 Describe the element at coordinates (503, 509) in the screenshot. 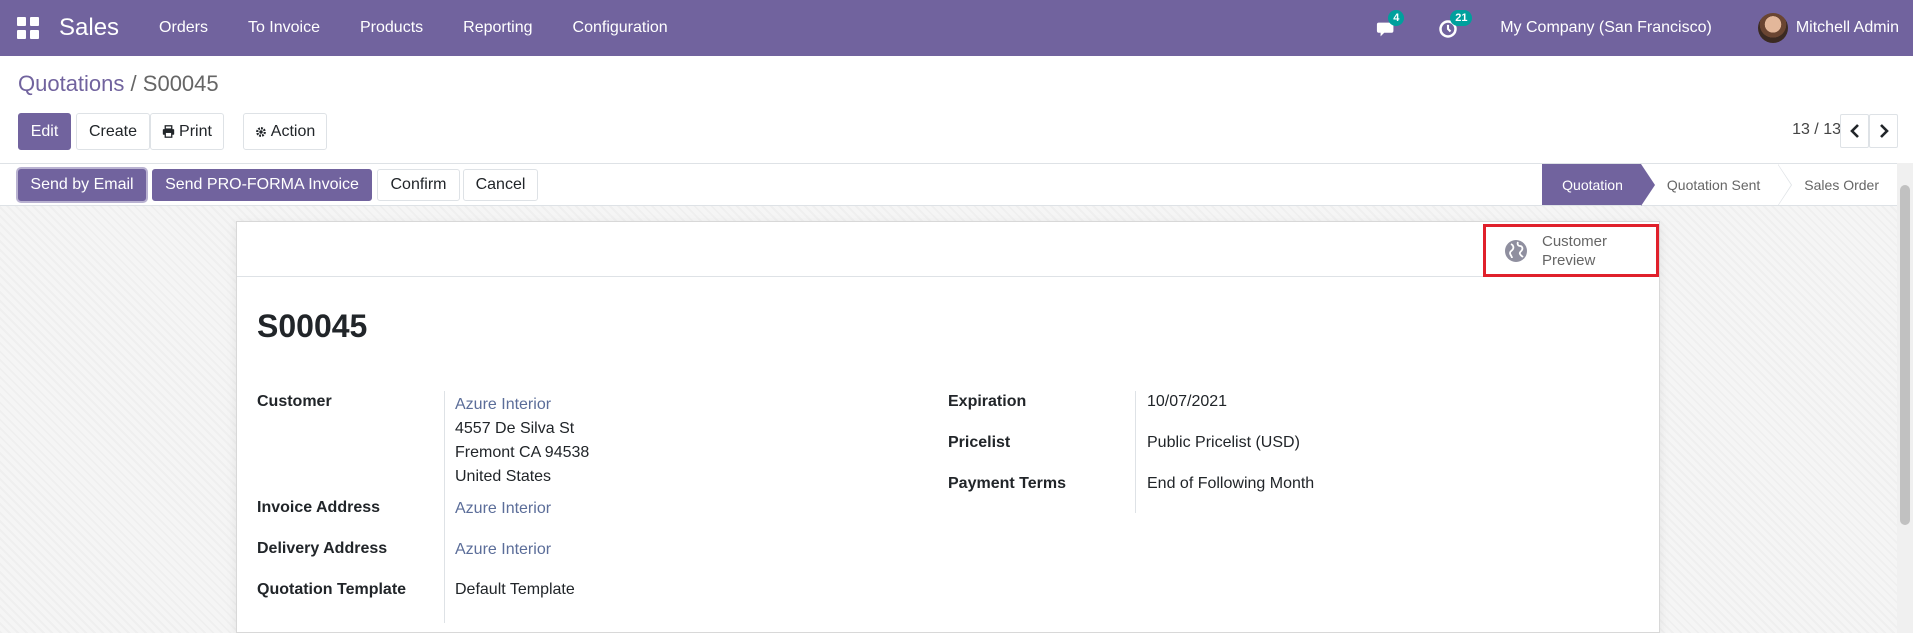

I see `invoice-address-link: Azure Interior` at that location.